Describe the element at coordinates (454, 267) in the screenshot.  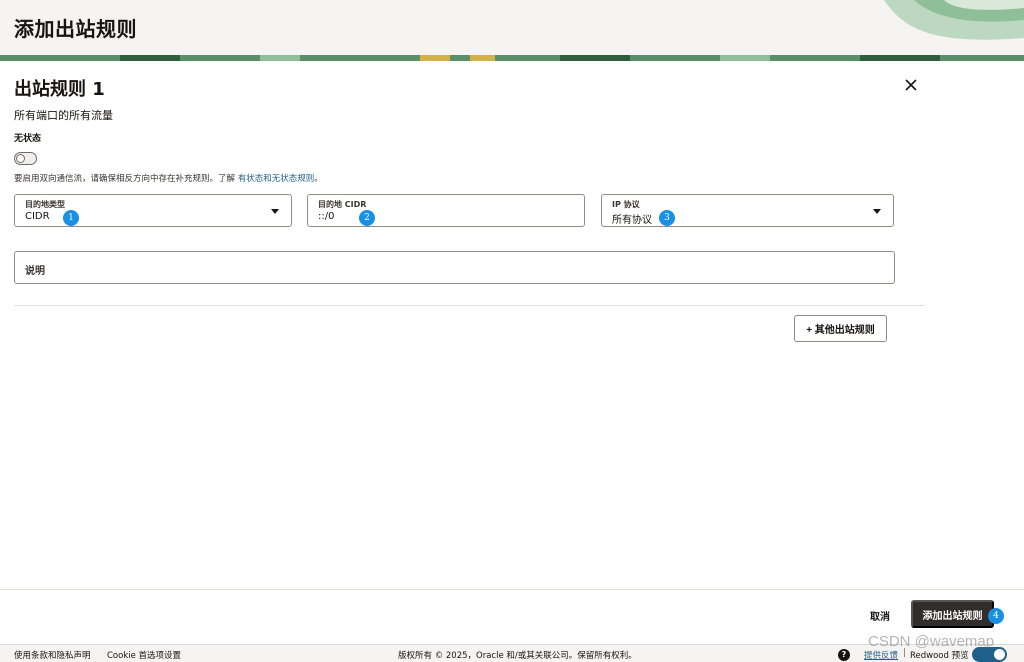
I see `description-input: 说明` at that location.